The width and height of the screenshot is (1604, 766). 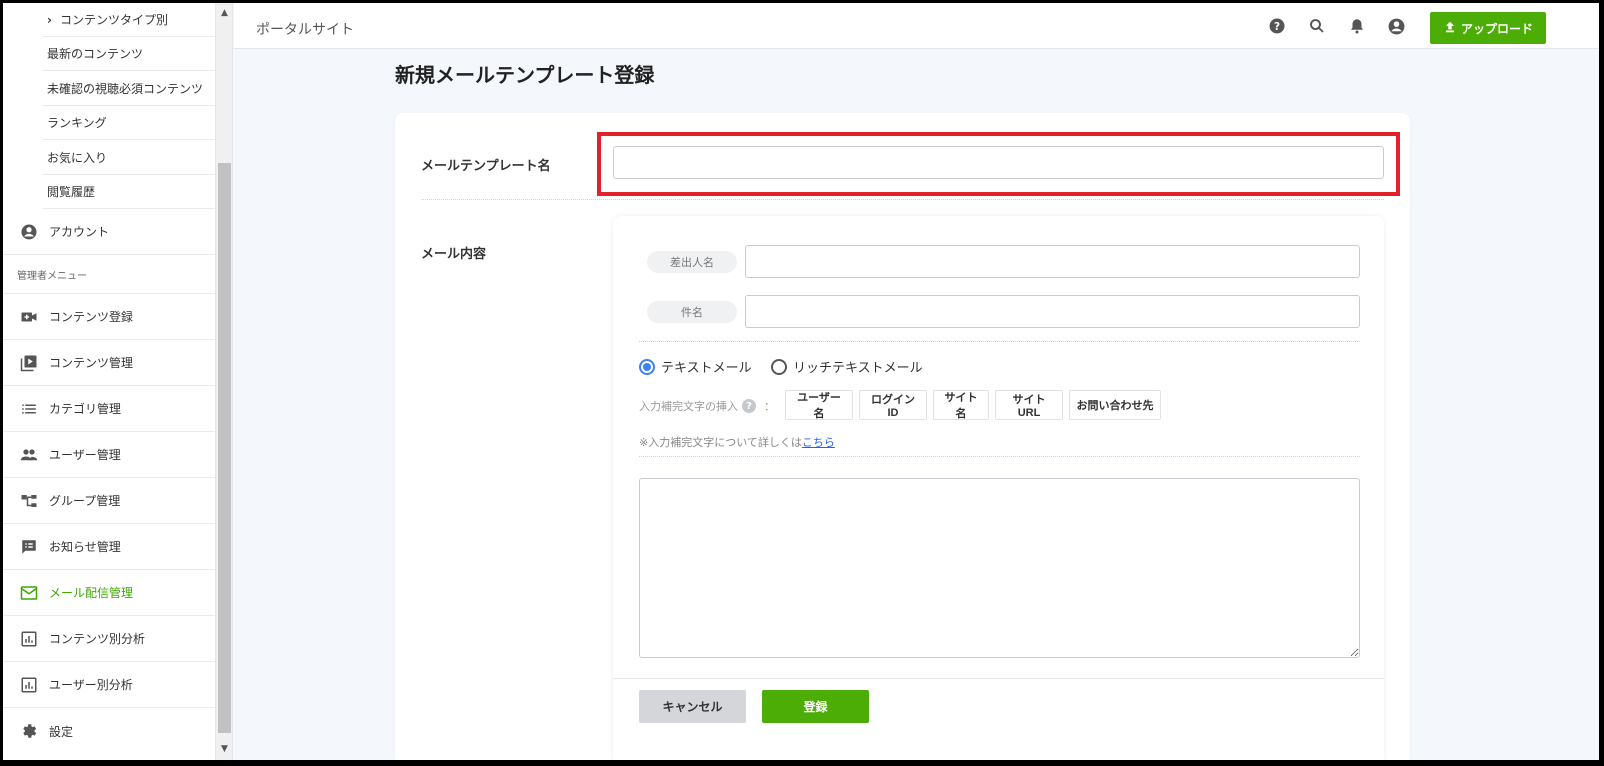 What do you see at coordinates (95, 54) in the screenshot?
I see `sidebar-item-label: 最新のコンテンツ` at bounding box center [95, 54].